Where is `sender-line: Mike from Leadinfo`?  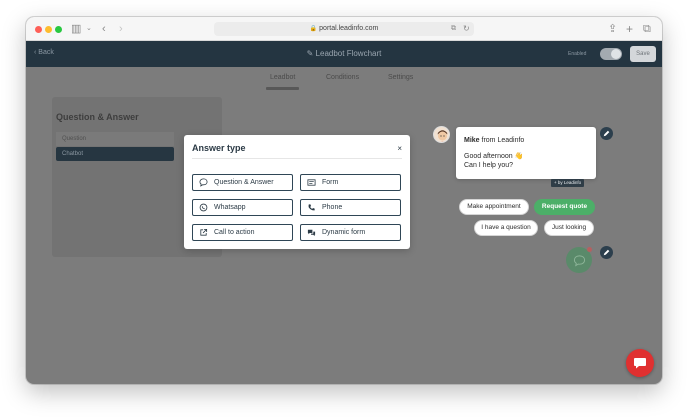
sender-line: Mike from Leadinfo is located at coordinates (494, 140).